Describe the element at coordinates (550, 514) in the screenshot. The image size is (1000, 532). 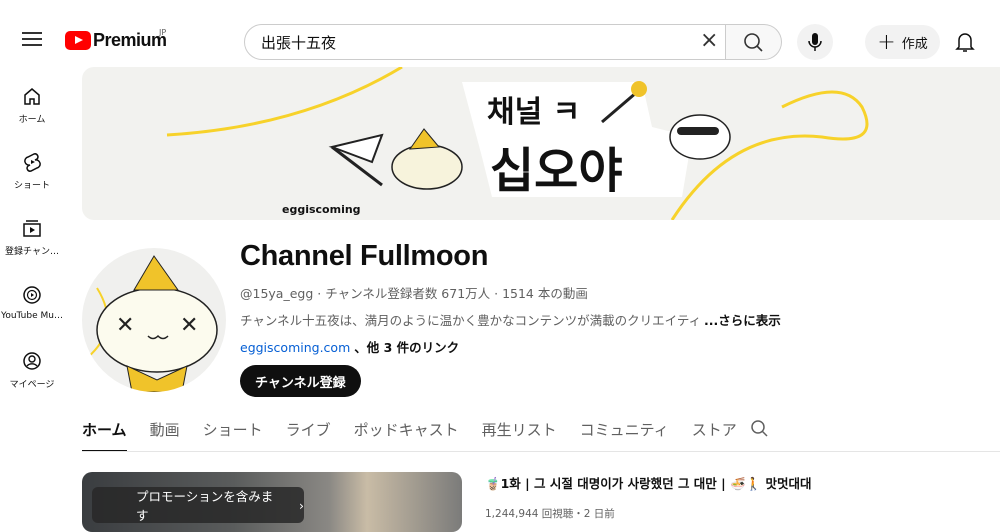
I see `featured-video-meta: 1,244,944 回視聴・2 日前` at that location.